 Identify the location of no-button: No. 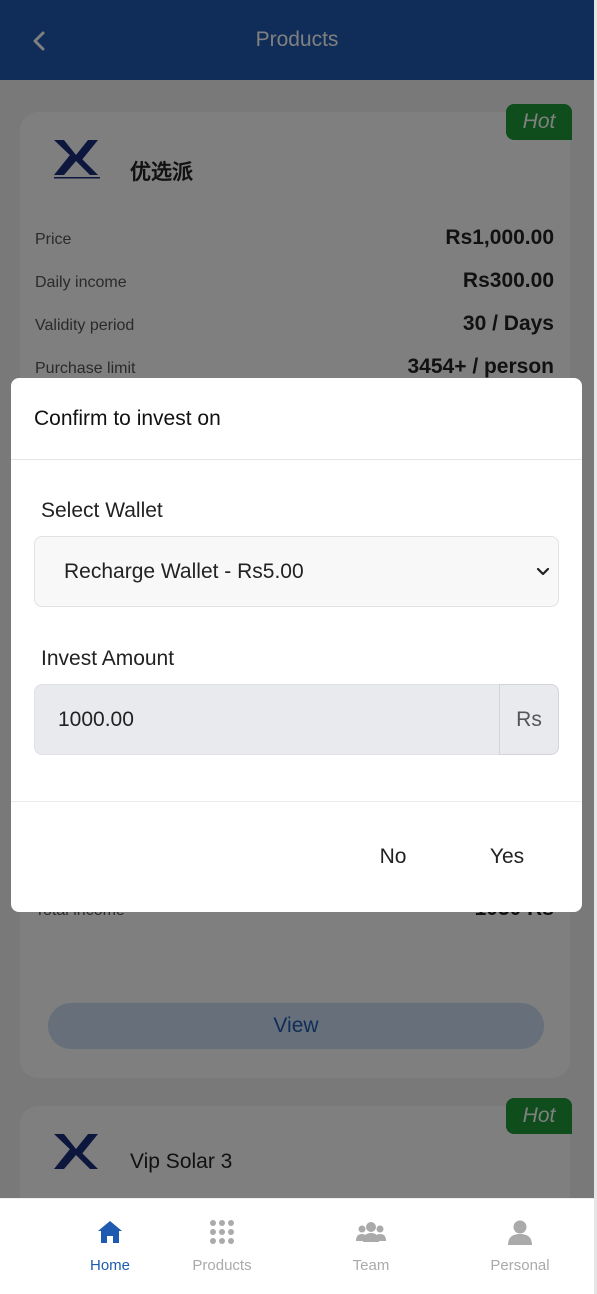
(393, 857).